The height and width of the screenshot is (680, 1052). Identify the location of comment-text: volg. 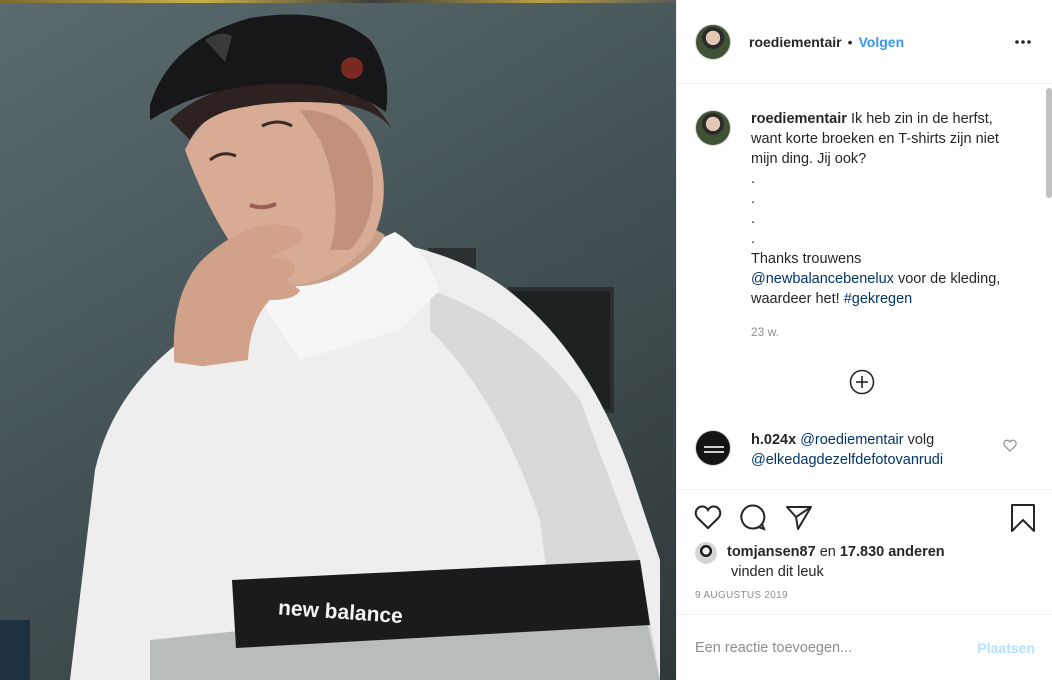
(921, 440).